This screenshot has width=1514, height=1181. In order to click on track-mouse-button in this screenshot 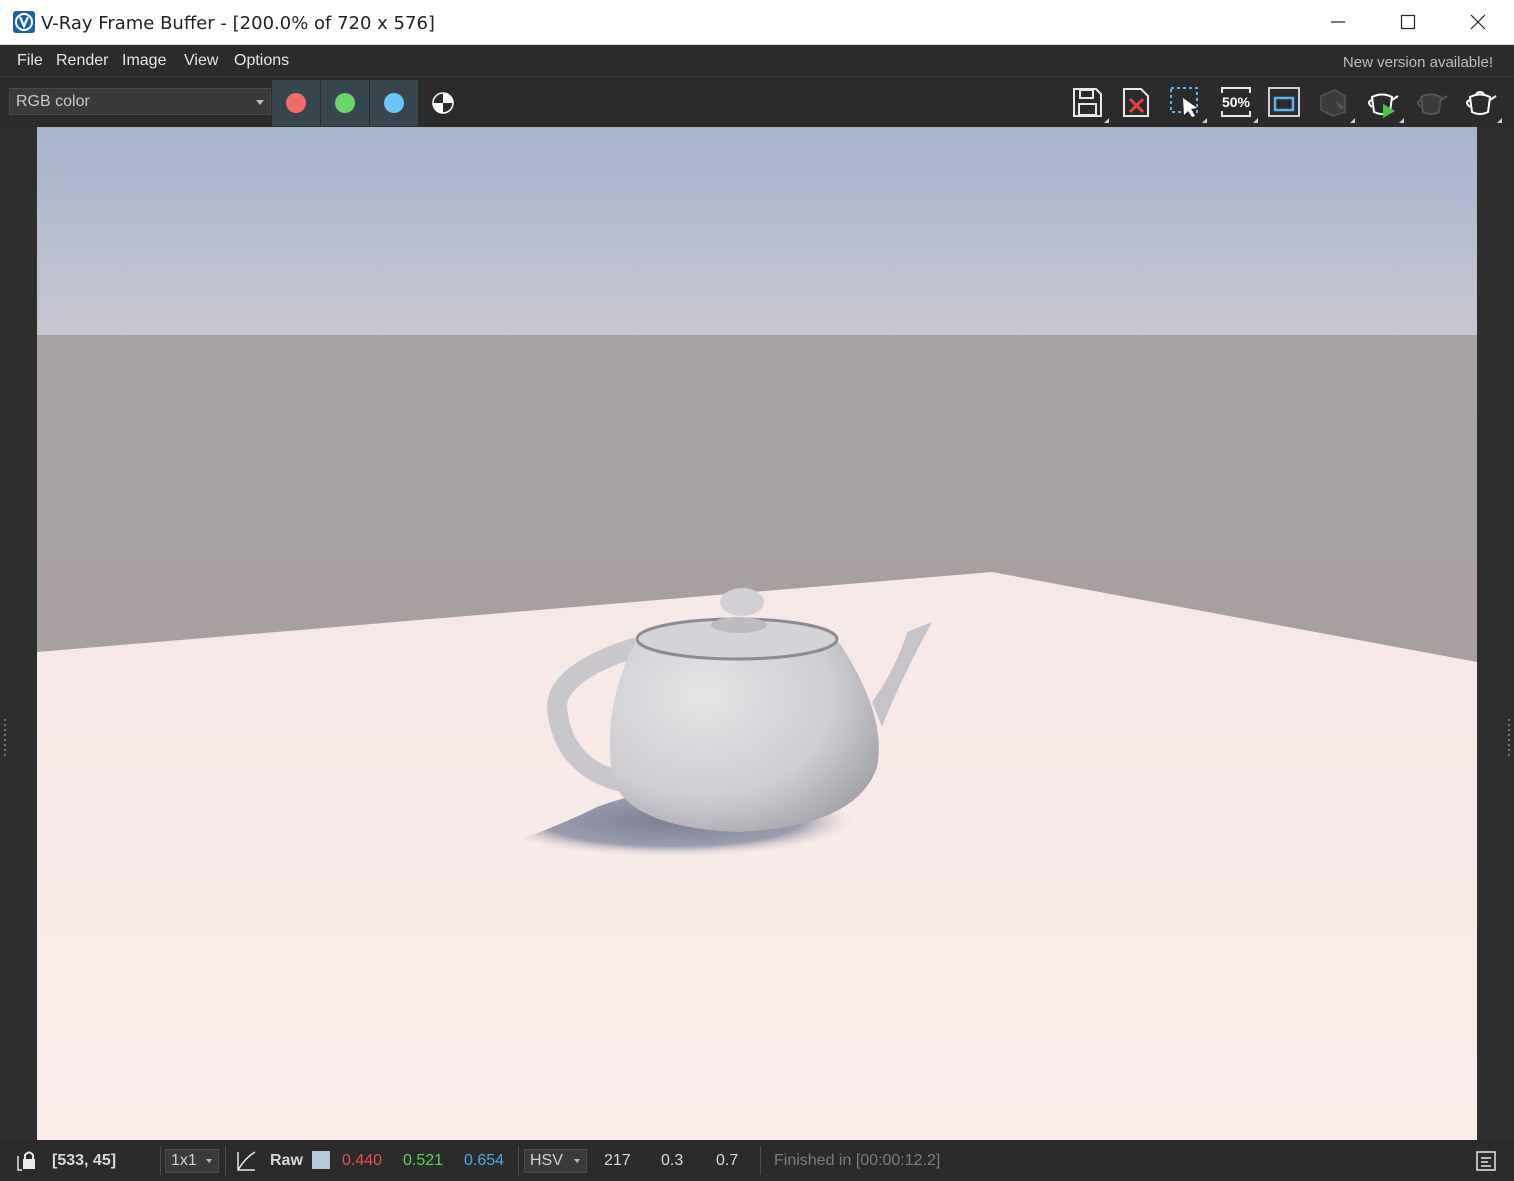, I will do `click(1335, 103)`.